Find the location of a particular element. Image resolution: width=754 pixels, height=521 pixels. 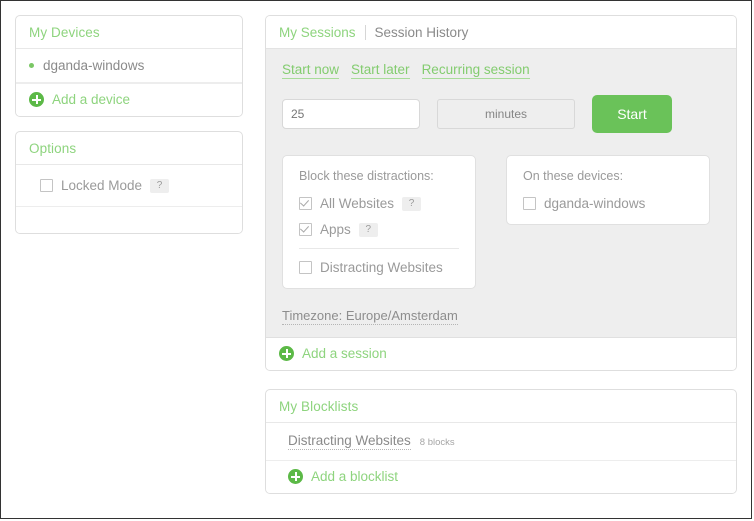

my-blocklists-title: My Blocklists is located at coordinates (501, 406).